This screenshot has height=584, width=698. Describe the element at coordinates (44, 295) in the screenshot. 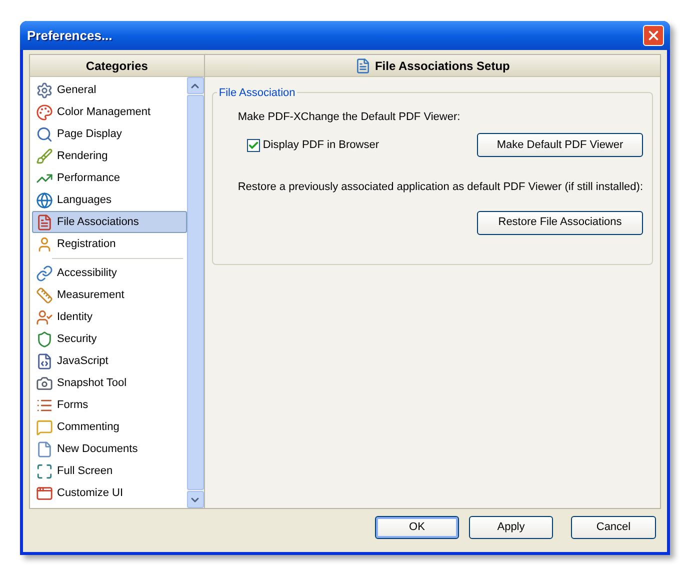

I see `ruler-icon` at that location.